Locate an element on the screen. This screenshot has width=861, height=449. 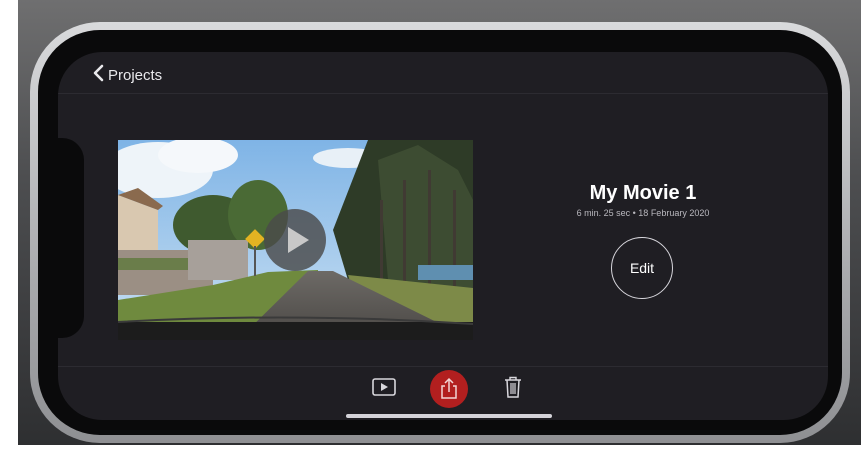
home-indicator is located at coordinates (449, 416).